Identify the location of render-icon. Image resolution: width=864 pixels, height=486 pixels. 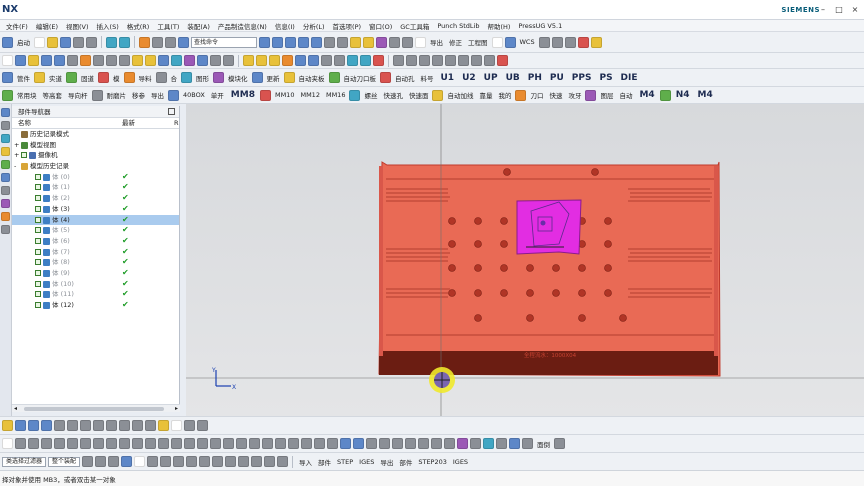
(329, 42).